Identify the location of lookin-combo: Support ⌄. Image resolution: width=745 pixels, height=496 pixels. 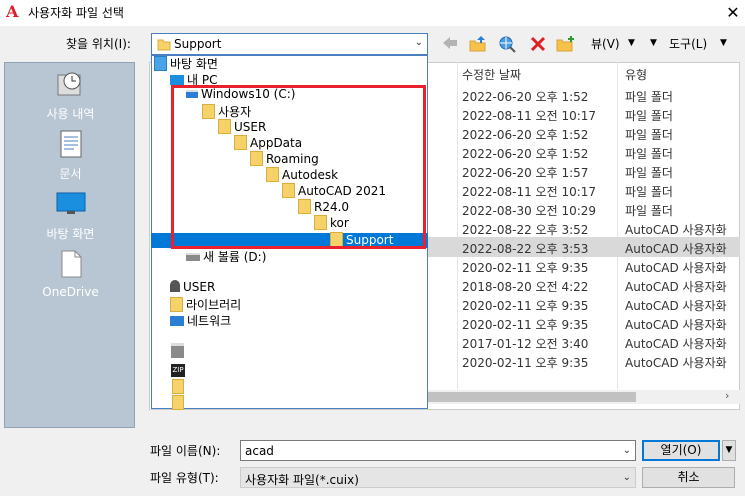
(289, 44).